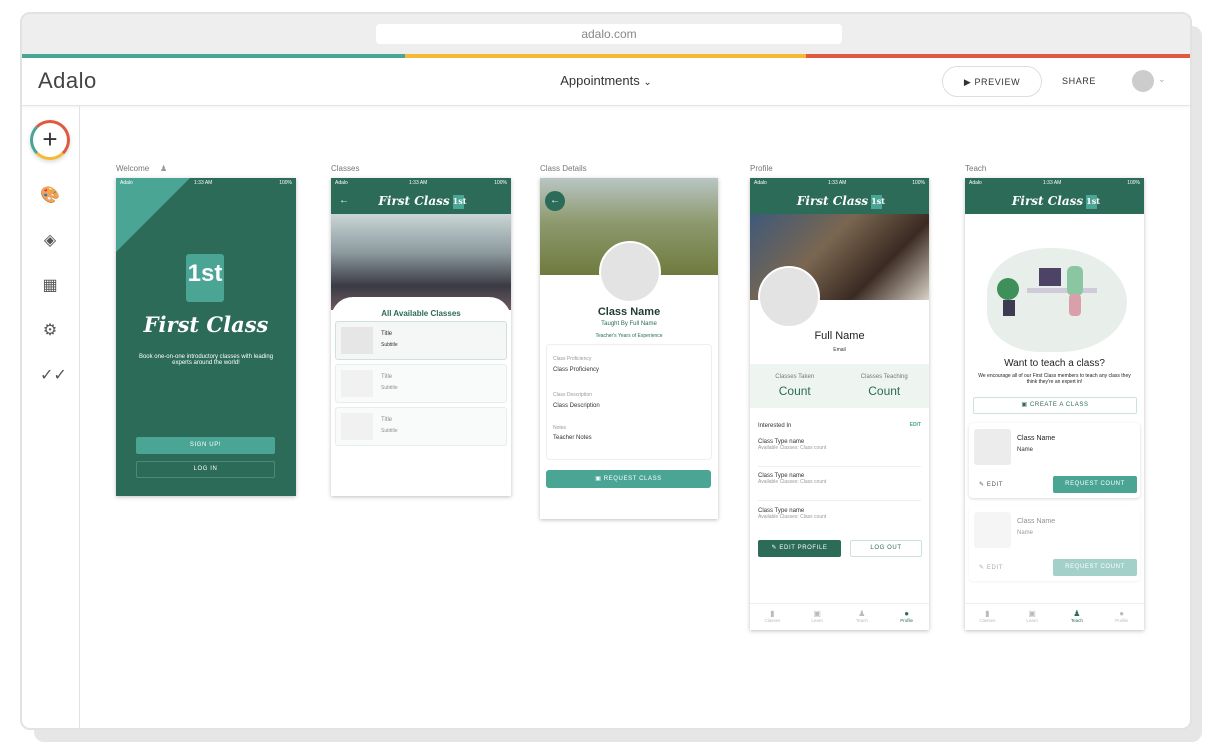  What do you see at coordinates (572, 395) in the screenshot?
I see `field-label: Class Description` at bounding box center [572, 395].